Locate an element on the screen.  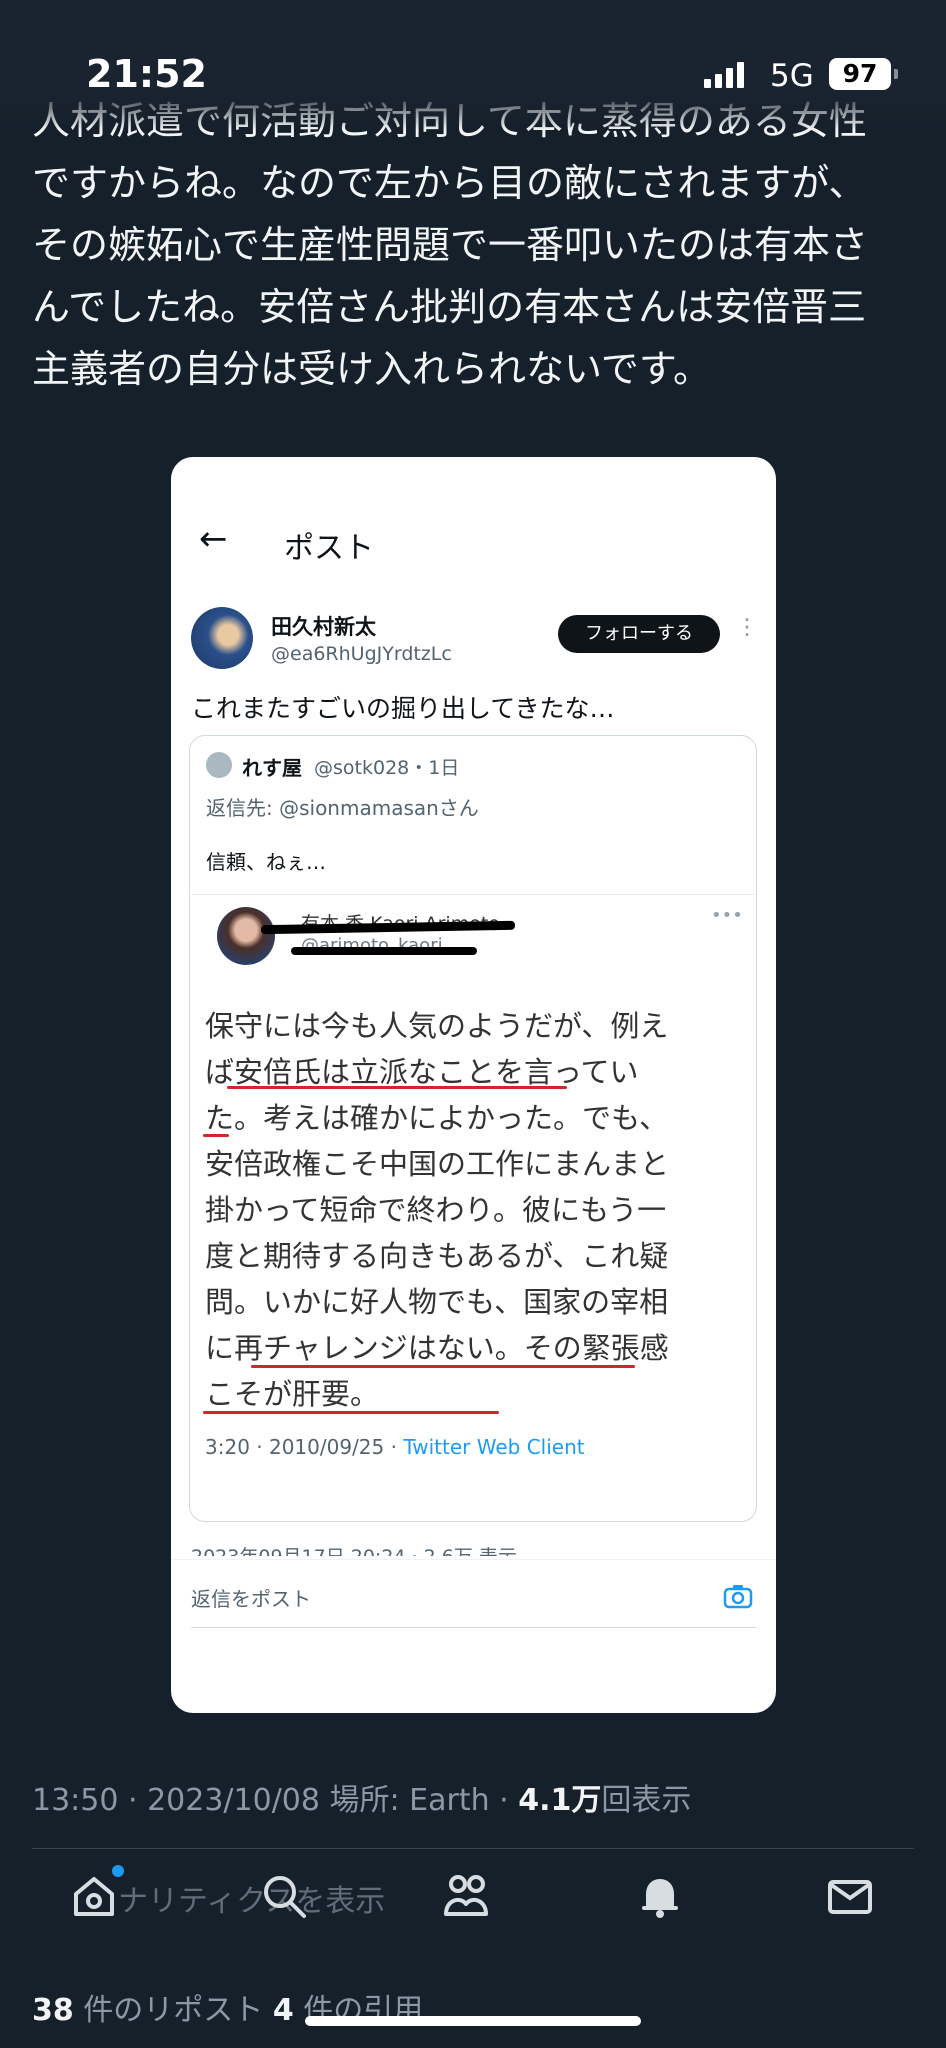
notification-dot is located at coordinates (118, 1871).